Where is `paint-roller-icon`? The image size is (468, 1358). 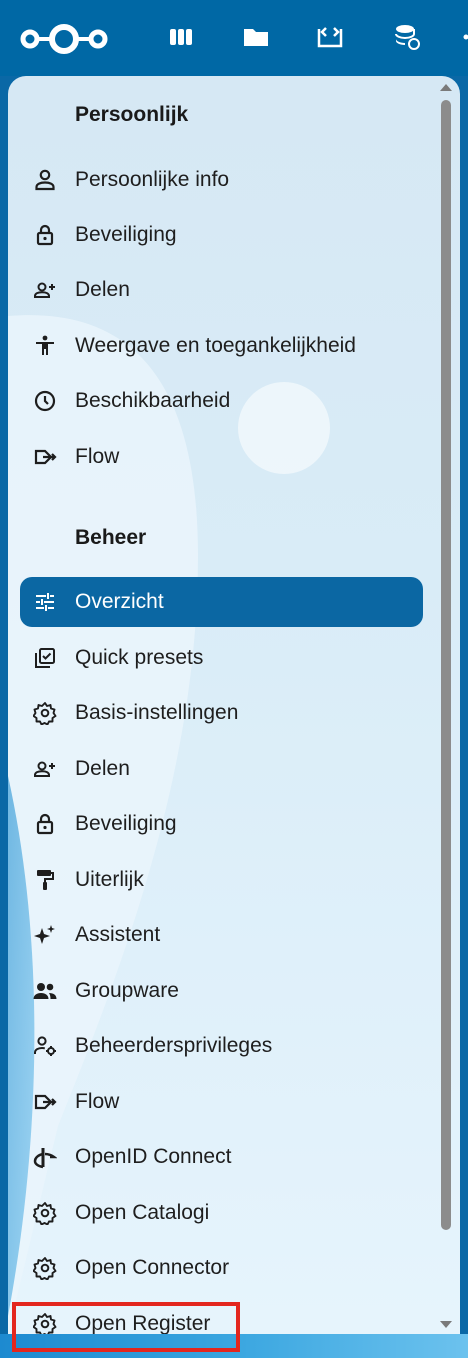 paint-roller-icon is located at coordinates (45, 880).